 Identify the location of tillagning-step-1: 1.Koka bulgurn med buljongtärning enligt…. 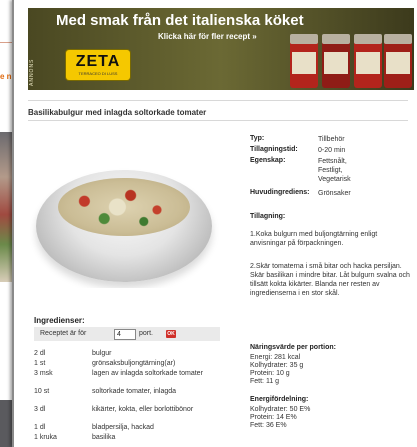
(314, 239).